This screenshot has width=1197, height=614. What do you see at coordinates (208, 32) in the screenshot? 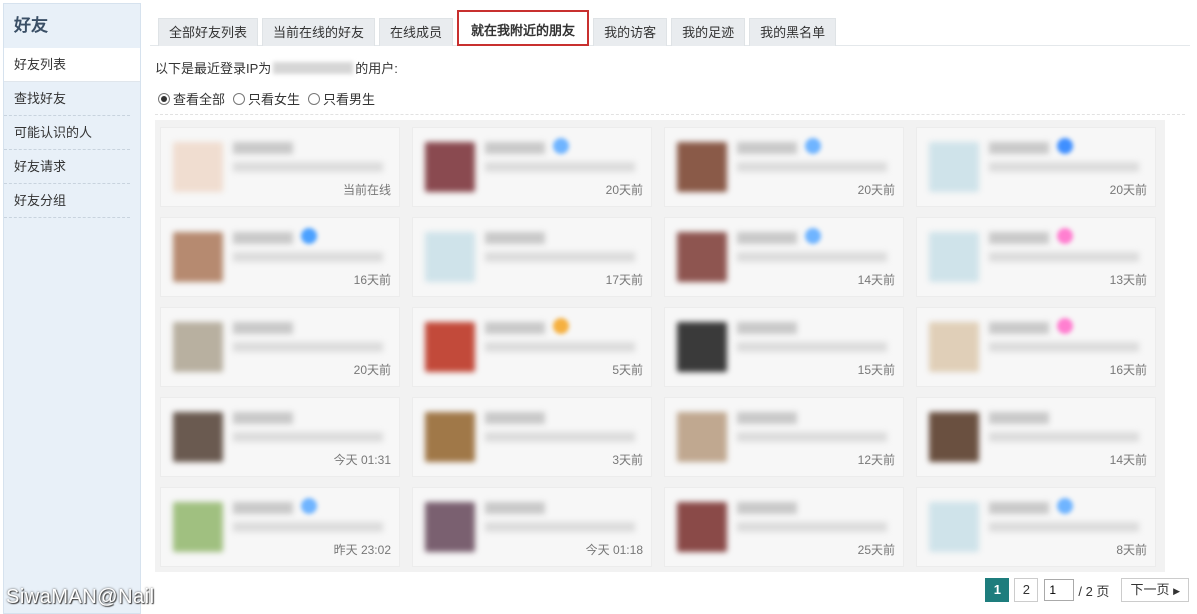
I see `tab-all-friends: 全部好友列表` at bounding box center [208, 32].